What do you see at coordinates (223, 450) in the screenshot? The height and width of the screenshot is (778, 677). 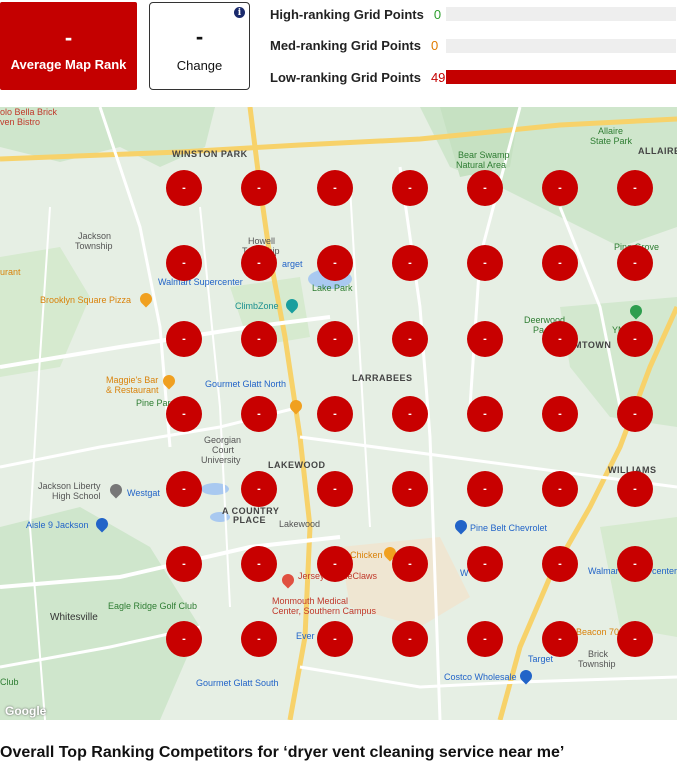 I see `map-label-court: Court` at bounding box center [223, 450].